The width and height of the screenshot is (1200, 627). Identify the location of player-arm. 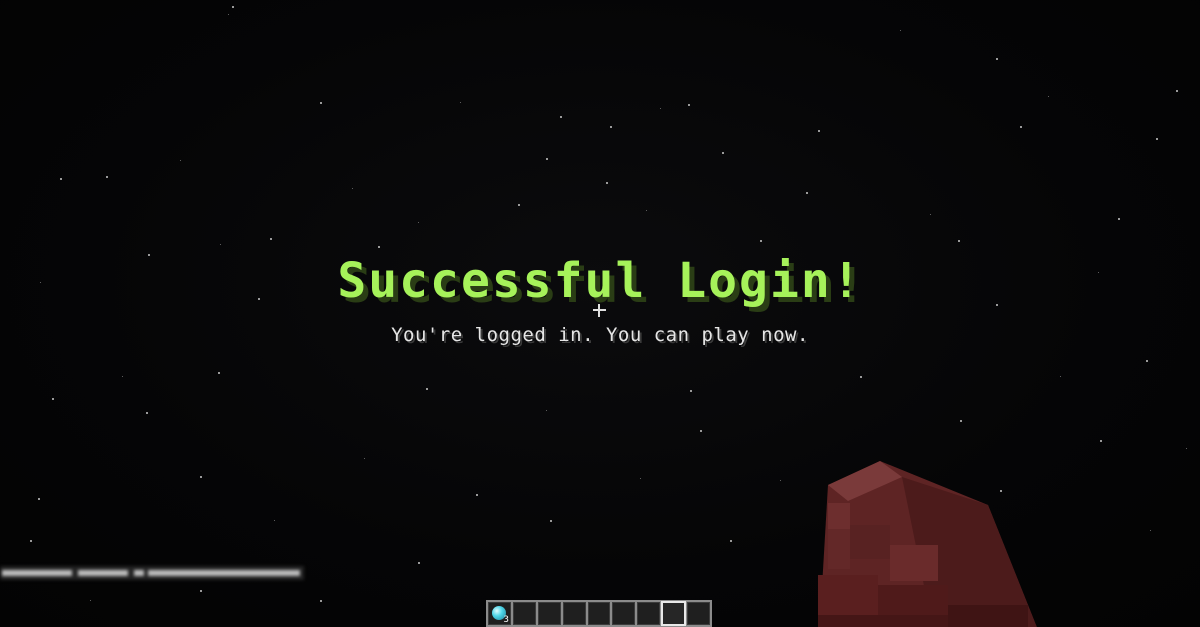
(927, 544).